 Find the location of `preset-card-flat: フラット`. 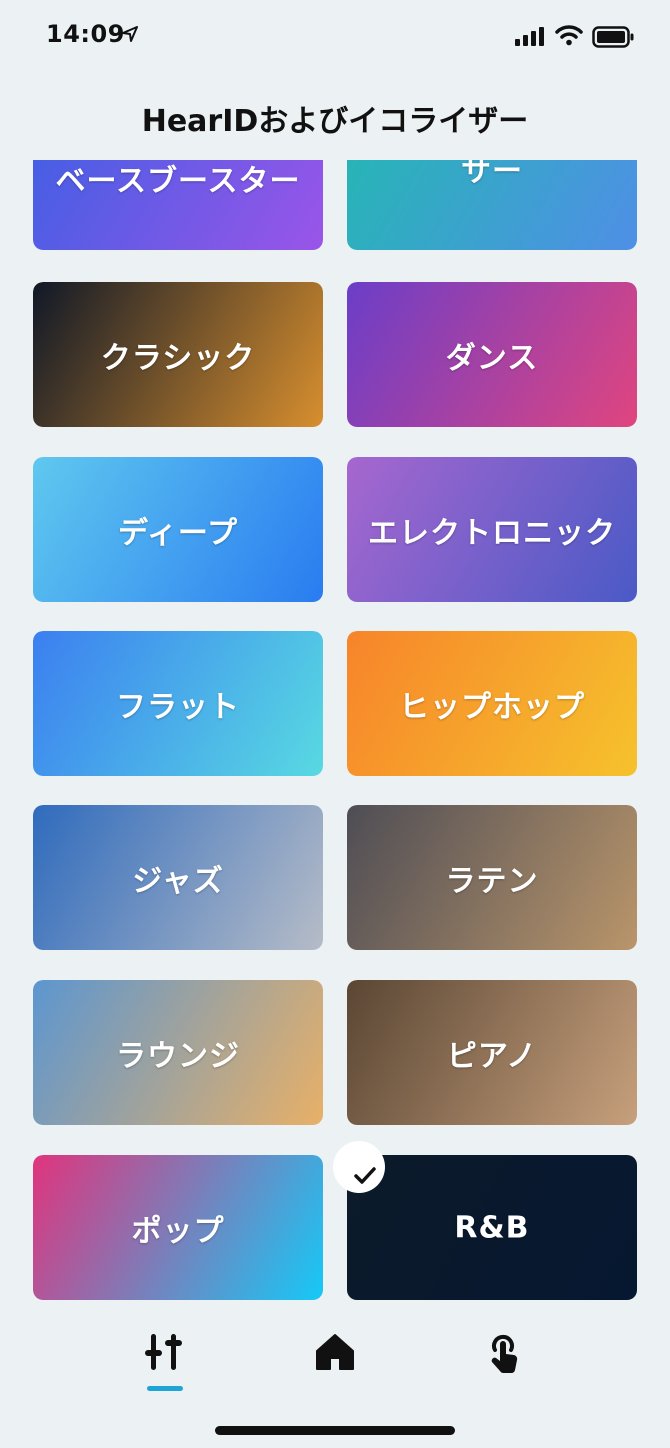

preset-card-flat: フラット is located at coordinates (178, 703).